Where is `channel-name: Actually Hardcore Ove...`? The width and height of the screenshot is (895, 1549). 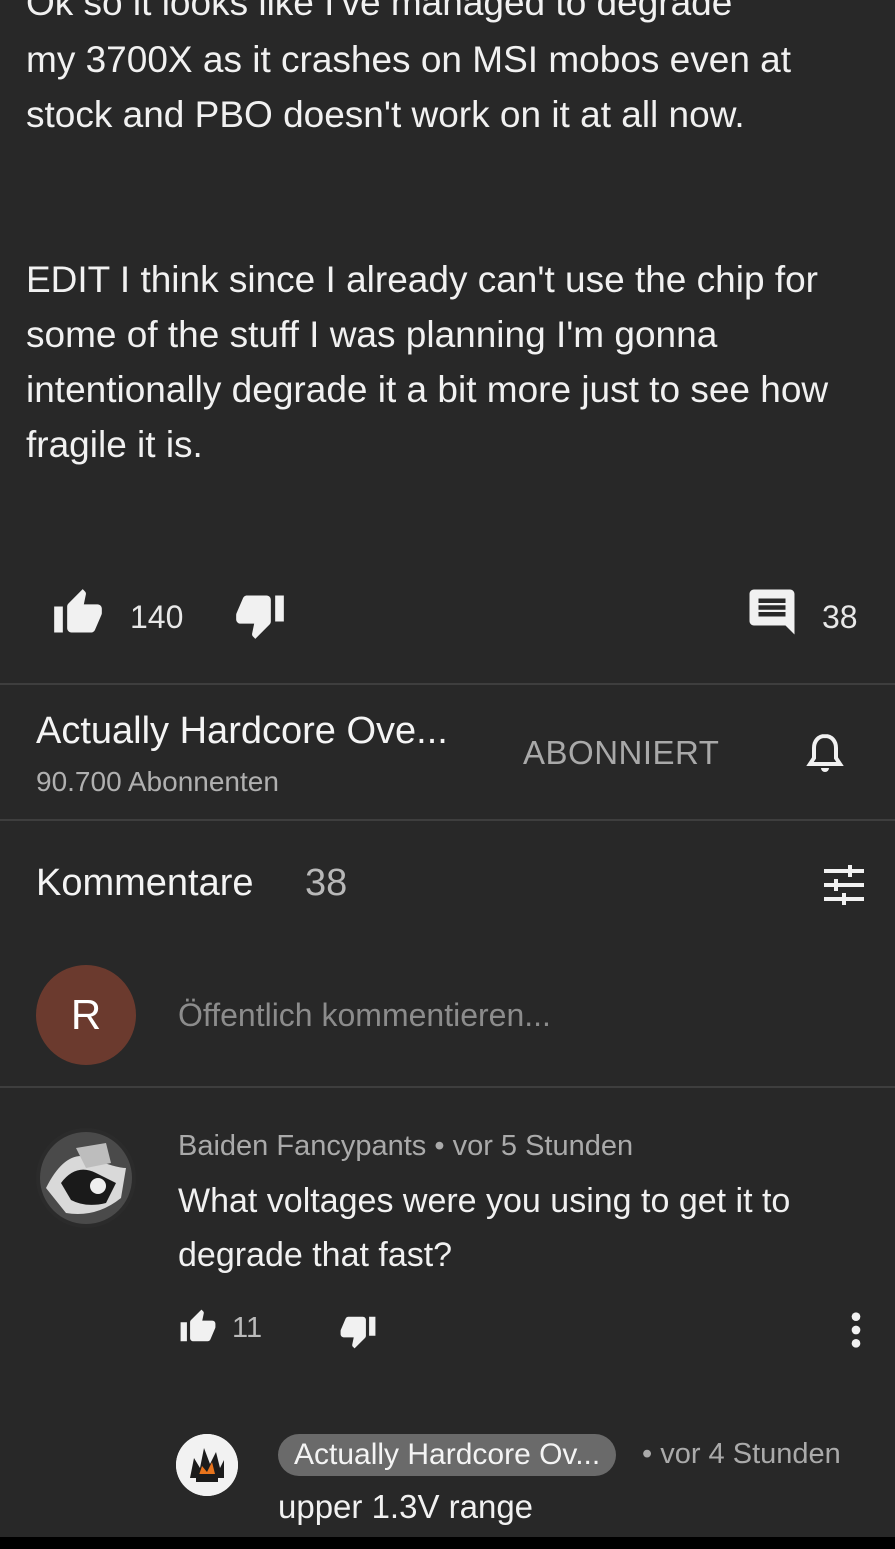
channel-name: Actually Hardcore Ove... is located at coordinates (242, 731).